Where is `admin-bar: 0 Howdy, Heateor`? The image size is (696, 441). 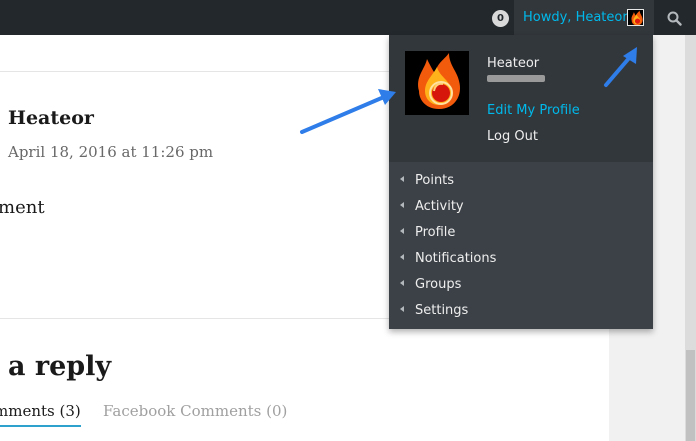 admin-bar: 0 Howdy, Heateor is located at coordinates (348, 17).